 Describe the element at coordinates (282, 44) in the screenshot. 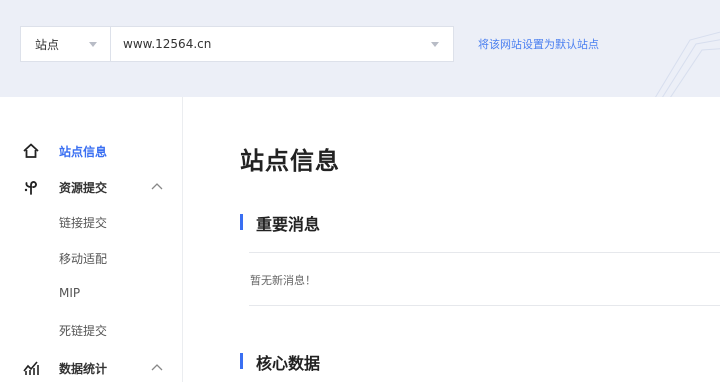

I see `site-url-select: www.12564.cn` at that location.